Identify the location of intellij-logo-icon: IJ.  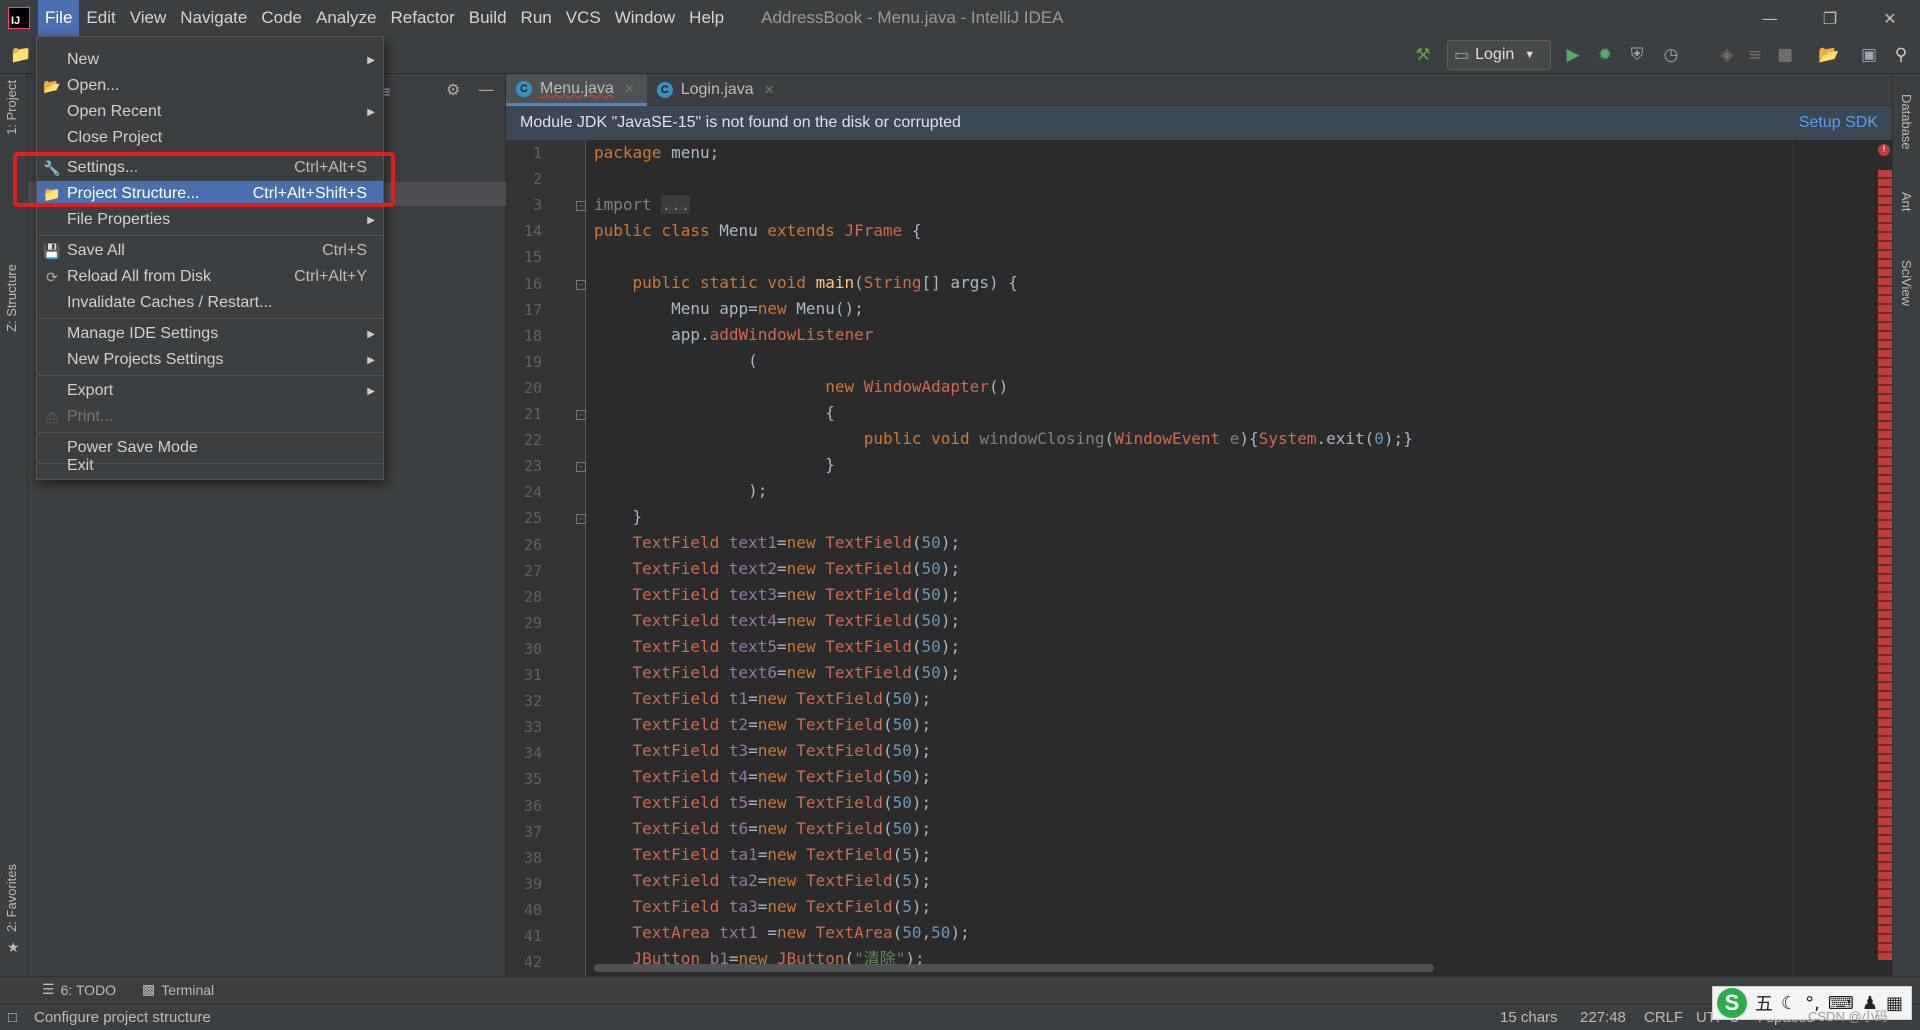
(19, 18).